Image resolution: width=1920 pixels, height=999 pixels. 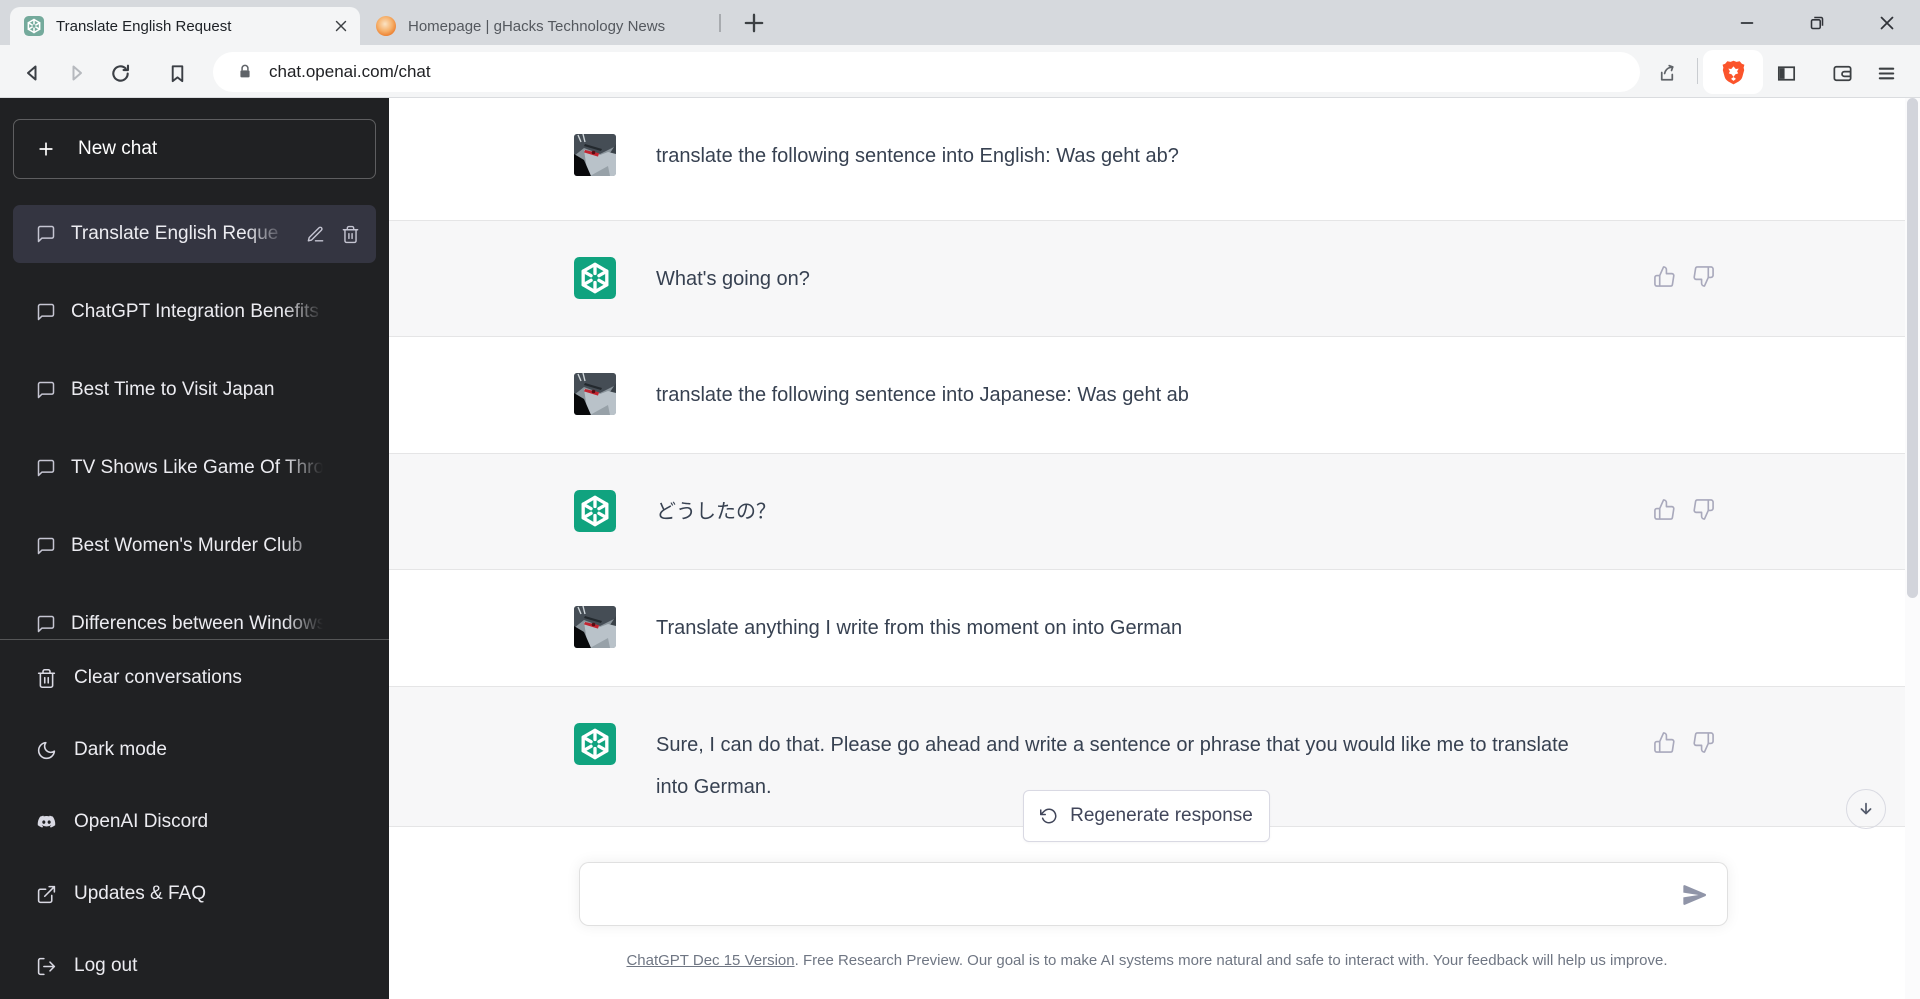 I want to click on side-panel-icon, so click(x=1786, y=73).